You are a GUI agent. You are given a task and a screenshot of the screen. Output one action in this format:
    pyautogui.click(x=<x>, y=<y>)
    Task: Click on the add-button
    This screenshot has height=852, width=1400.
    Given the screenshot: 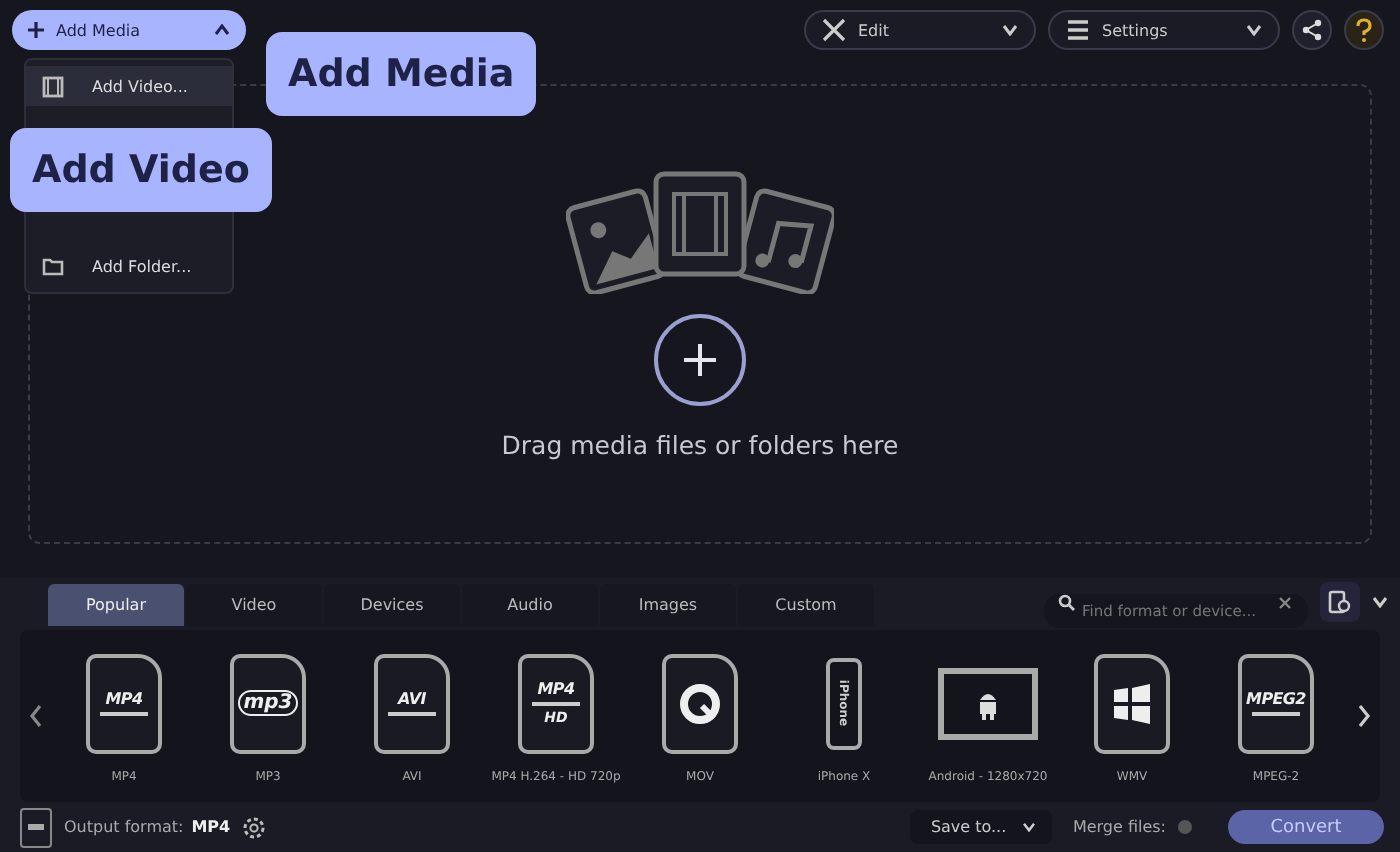 What is the action you would take?
    pyautogui.click(x=700, y=360)
    